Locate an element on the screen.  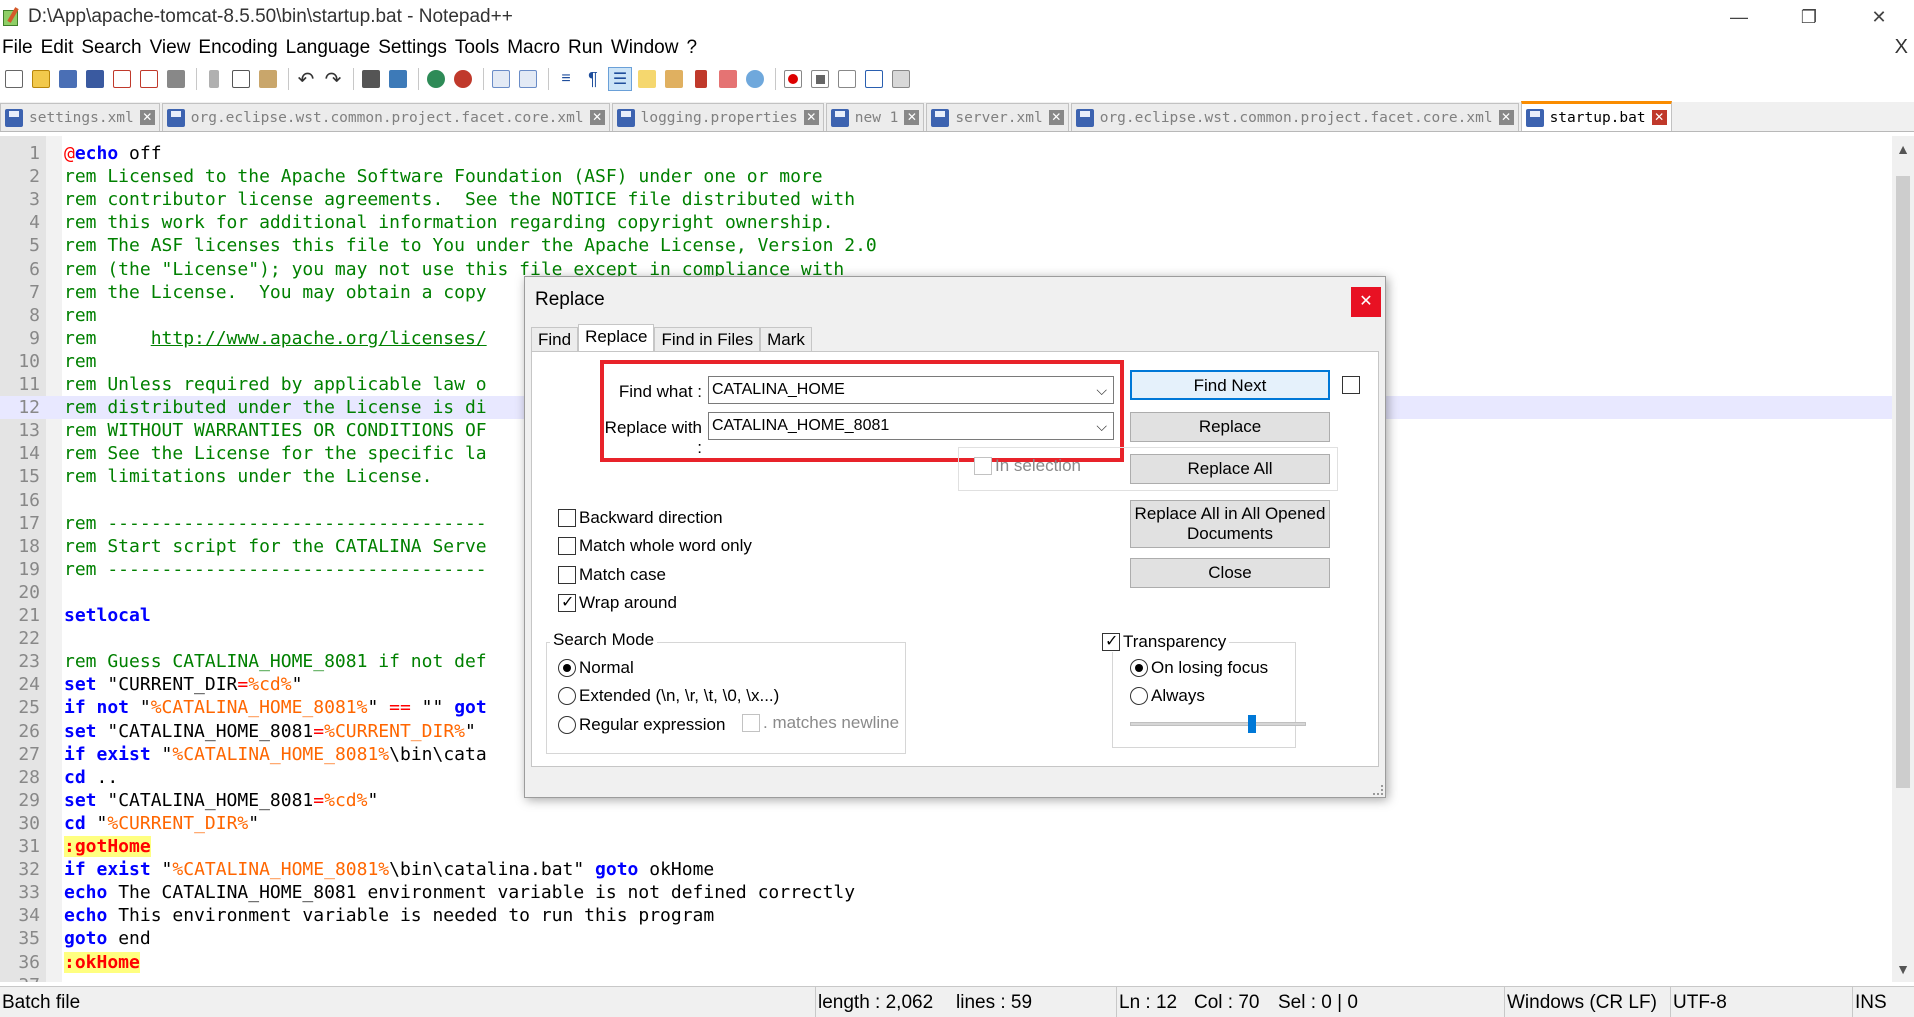
show-all-chars-icon: ¶ is located at coordinates (593, 79).